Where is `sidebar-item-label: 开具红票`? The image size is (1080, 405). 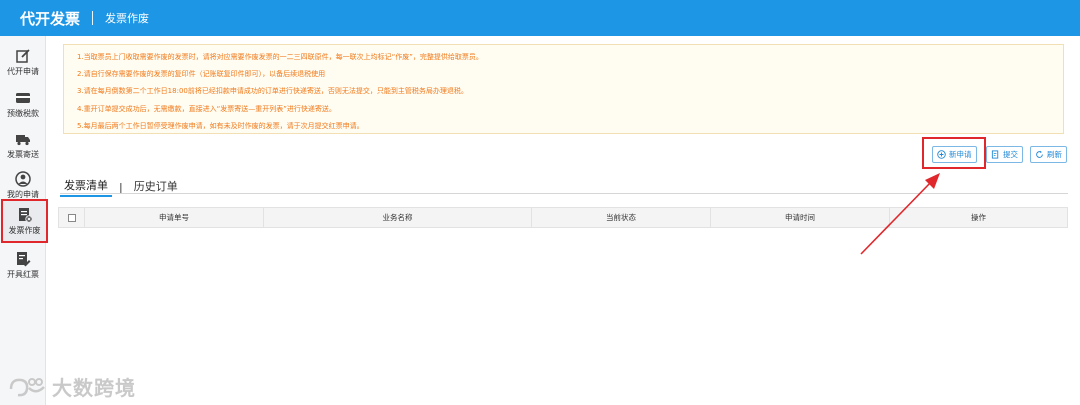
sidebar-item-label: 开具红票 is located at coordinates (23, 274).